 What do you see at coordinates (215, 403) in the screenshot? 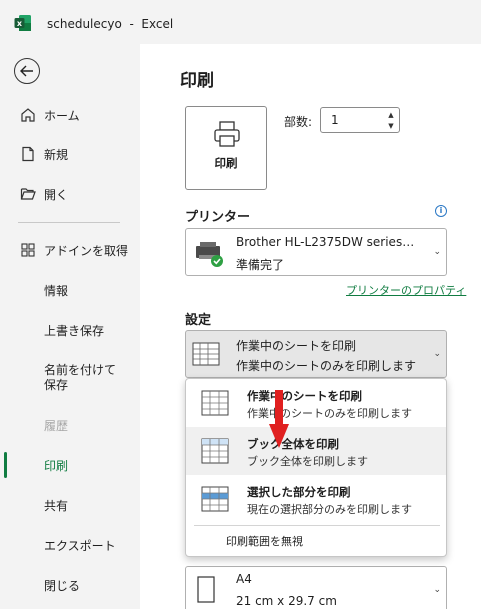
I see `active-sheet-icon` at bounding box center [215, 403].